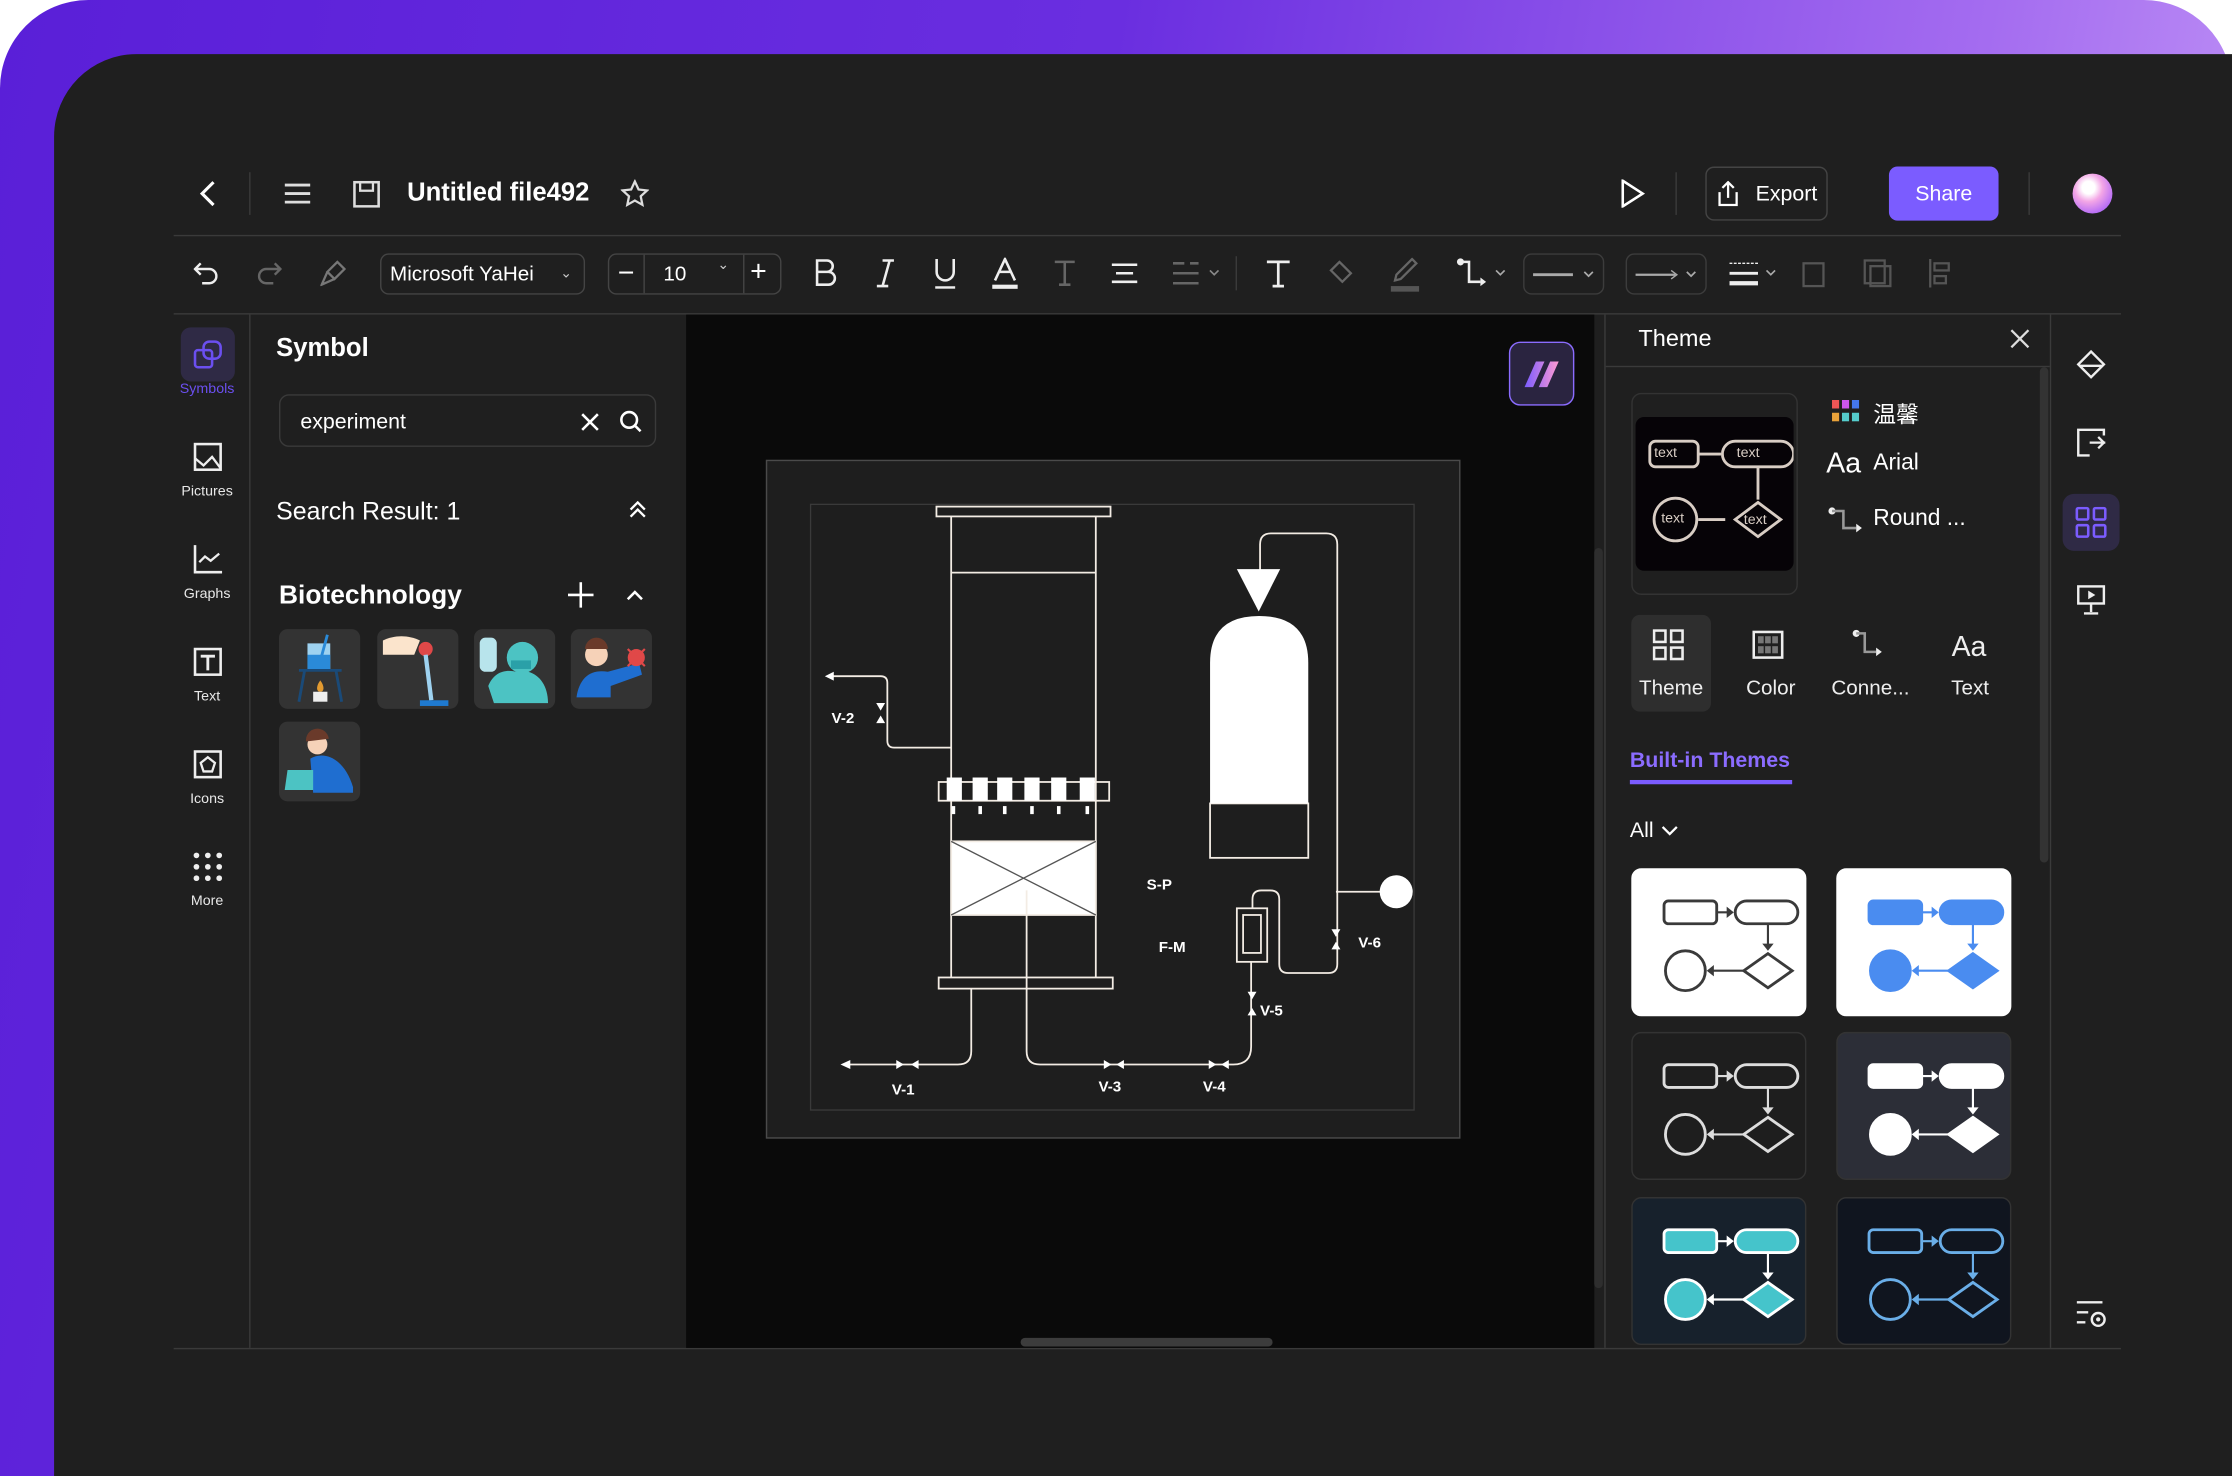 The height and width of the screenshot is (1476, 2232). Describe the element at coordinates (1278, 273) in the screenshot. I see `text-tool-icon` at that location.